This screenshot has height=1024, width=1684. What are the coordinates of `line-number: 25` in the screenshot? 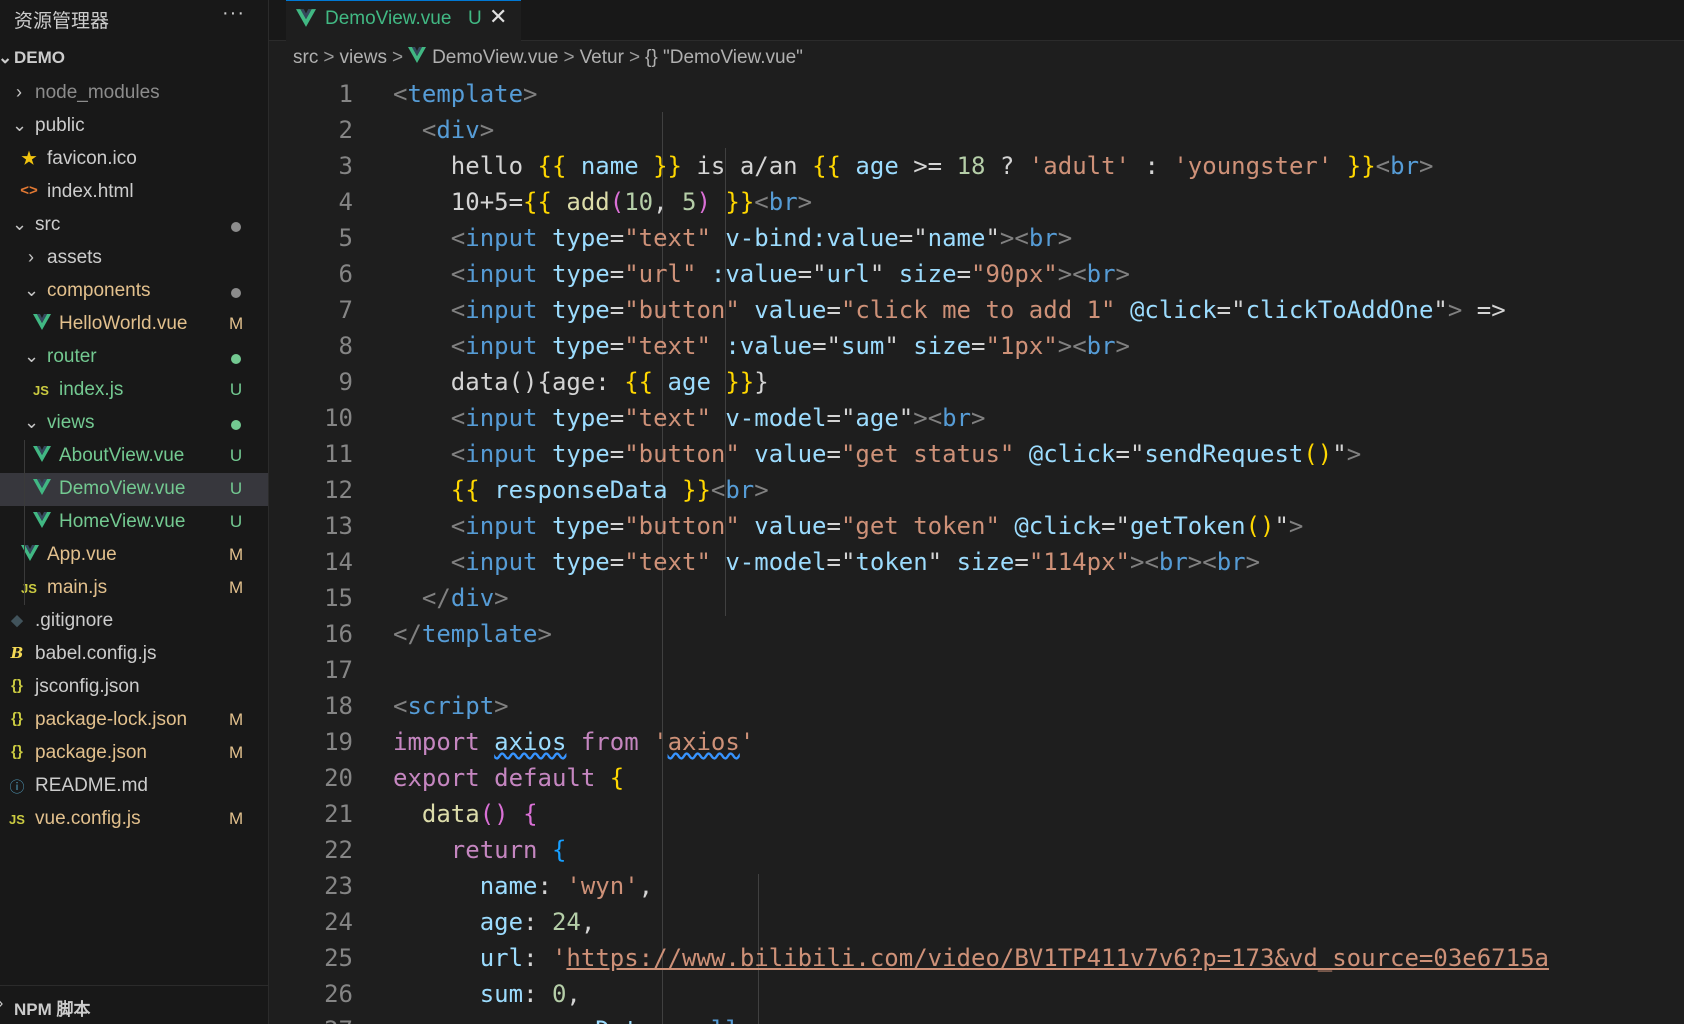 It's located at (338, 958).